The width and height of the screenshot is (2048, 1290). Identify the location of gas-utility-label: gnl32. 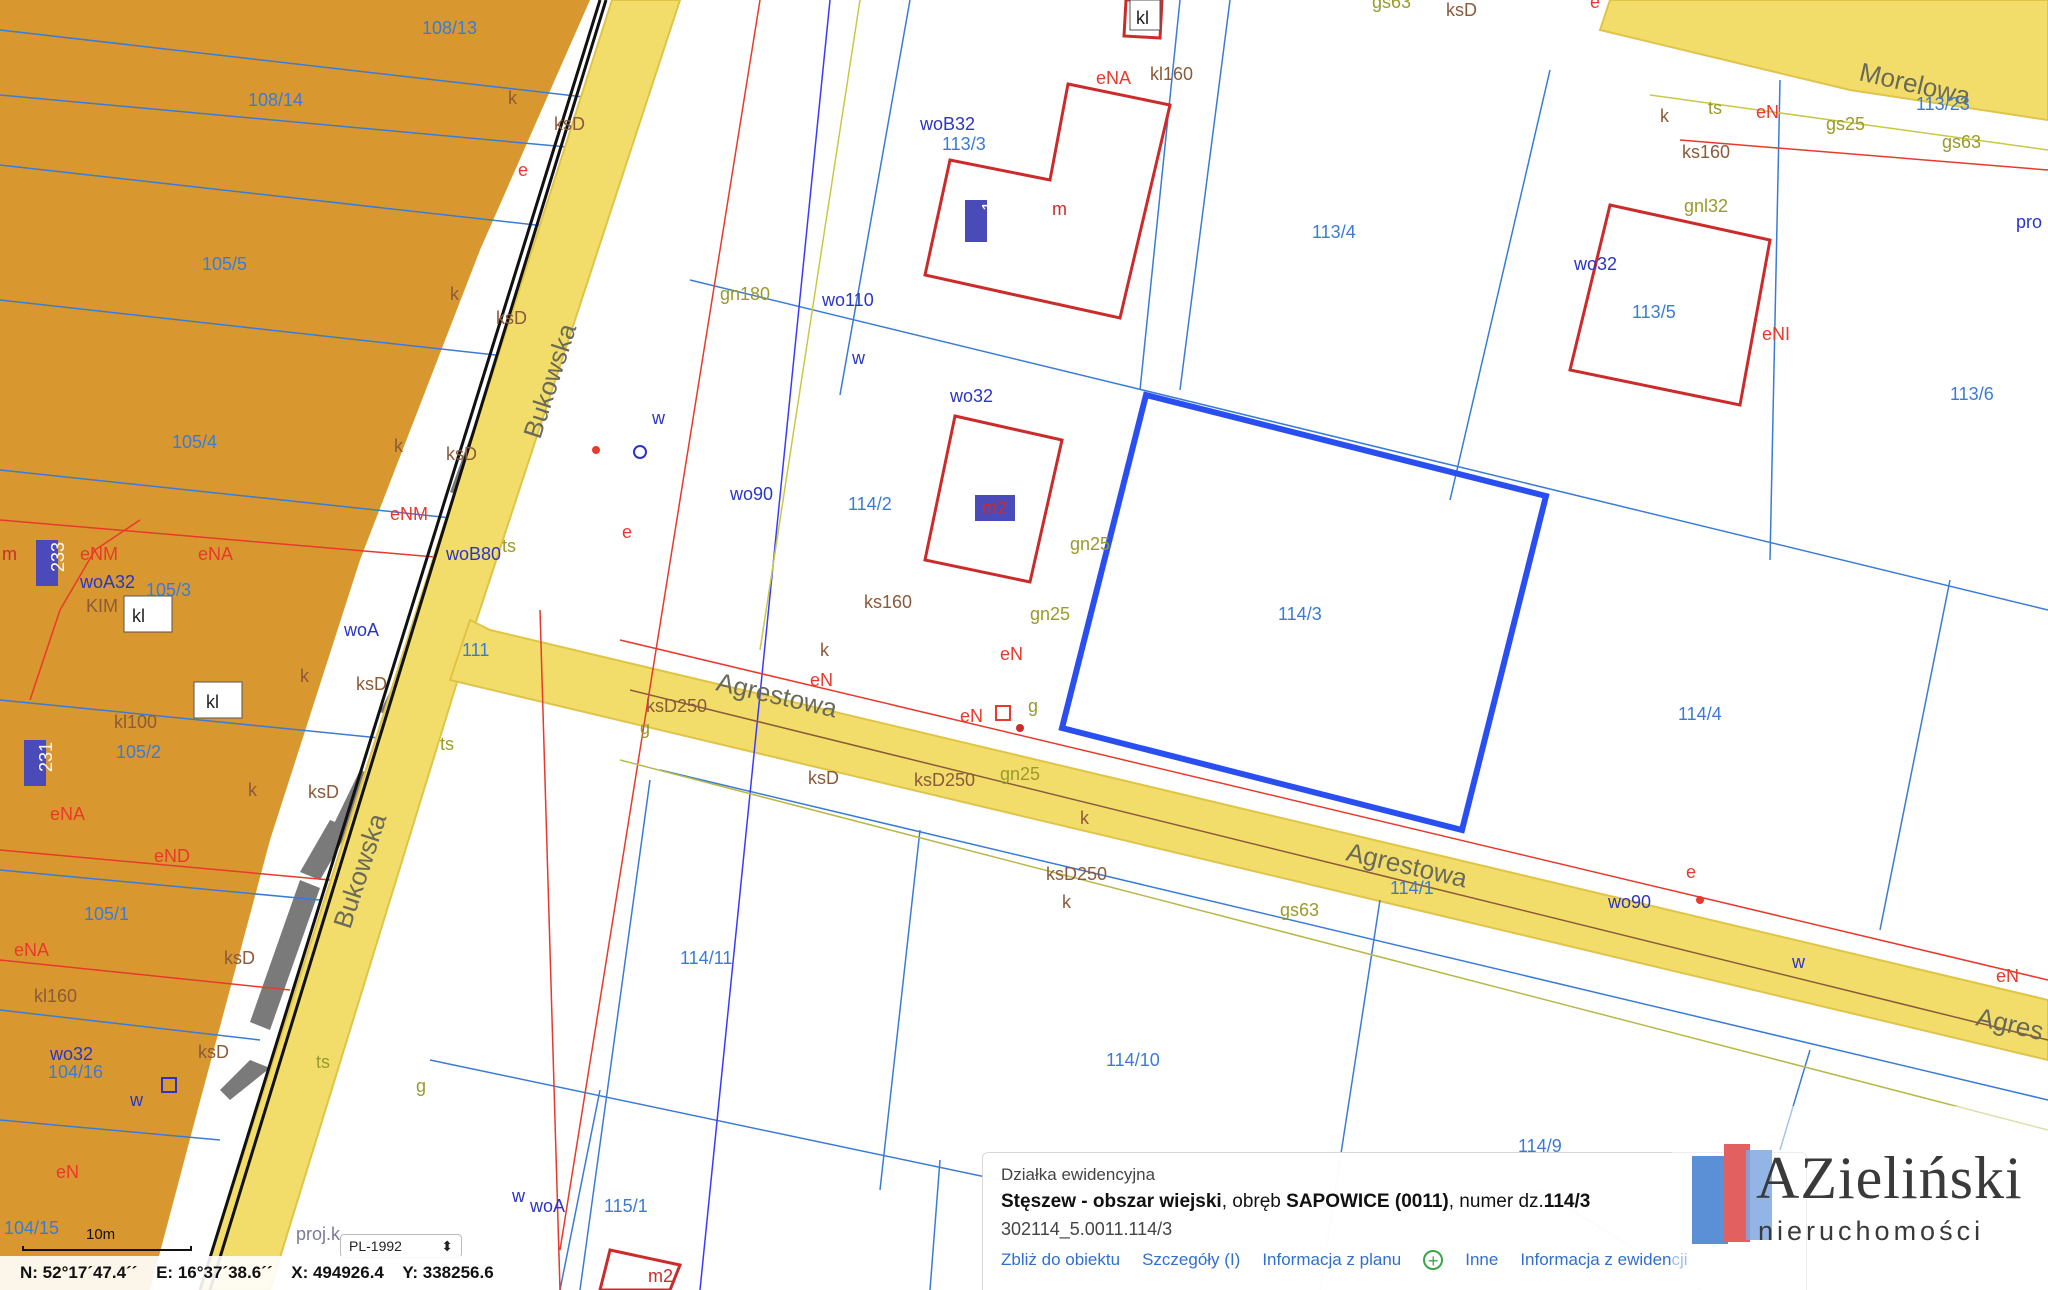
(1706, 206).